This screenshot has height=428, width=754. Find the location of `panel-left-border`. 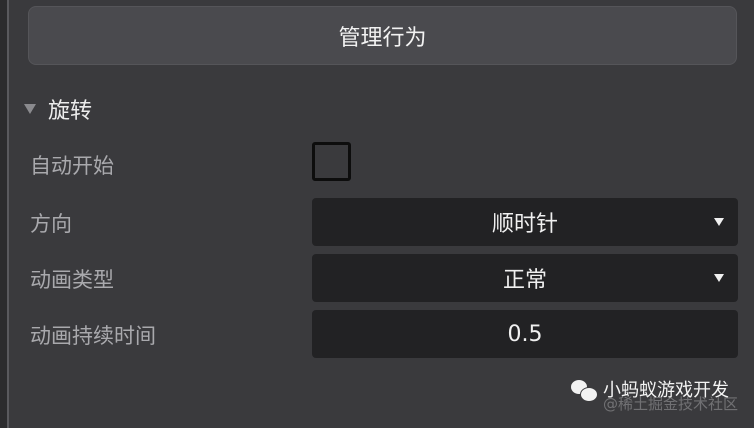

panel-left-border is located at coordinates (4, 214).